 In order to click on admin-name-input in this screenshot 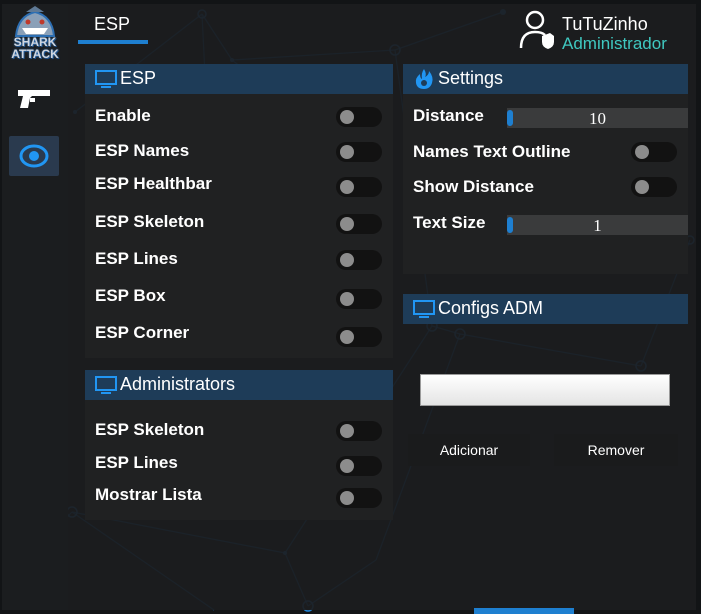, I will do `click(545, 390)`.